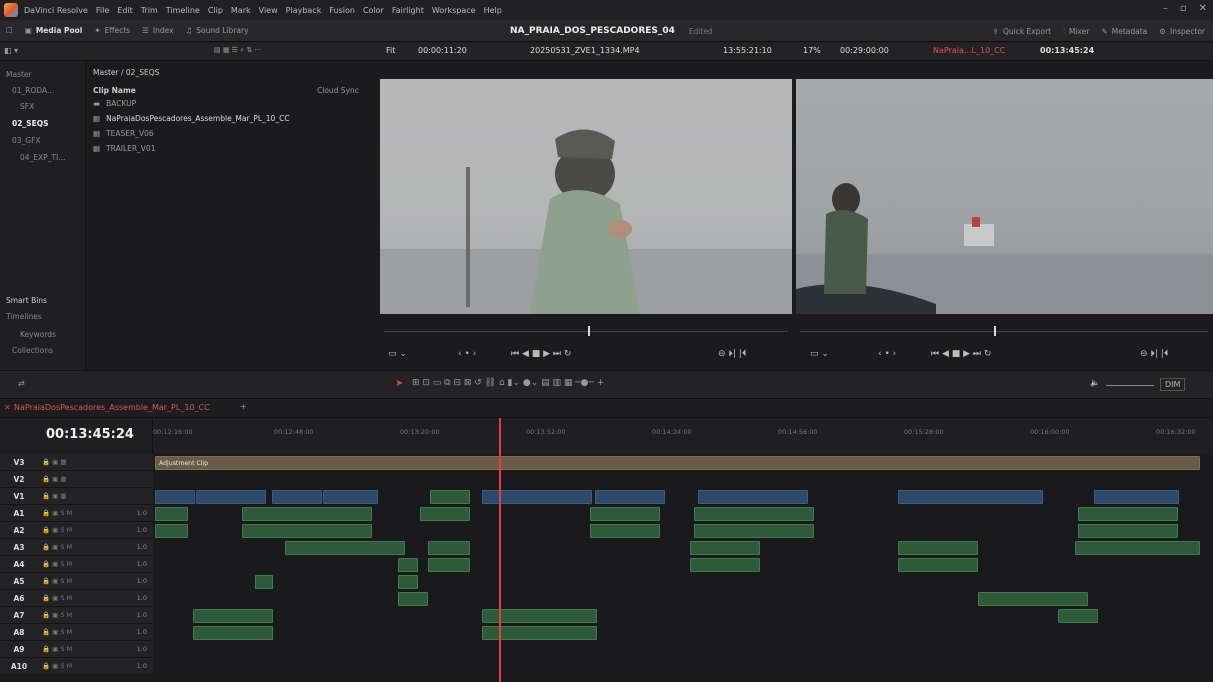 The width and height of the screenshot is (1213, 682). Describe the element at coordinates (30, 123) in the screenshot. I see `bin-02-seqs: 02_SEQS` at that location.